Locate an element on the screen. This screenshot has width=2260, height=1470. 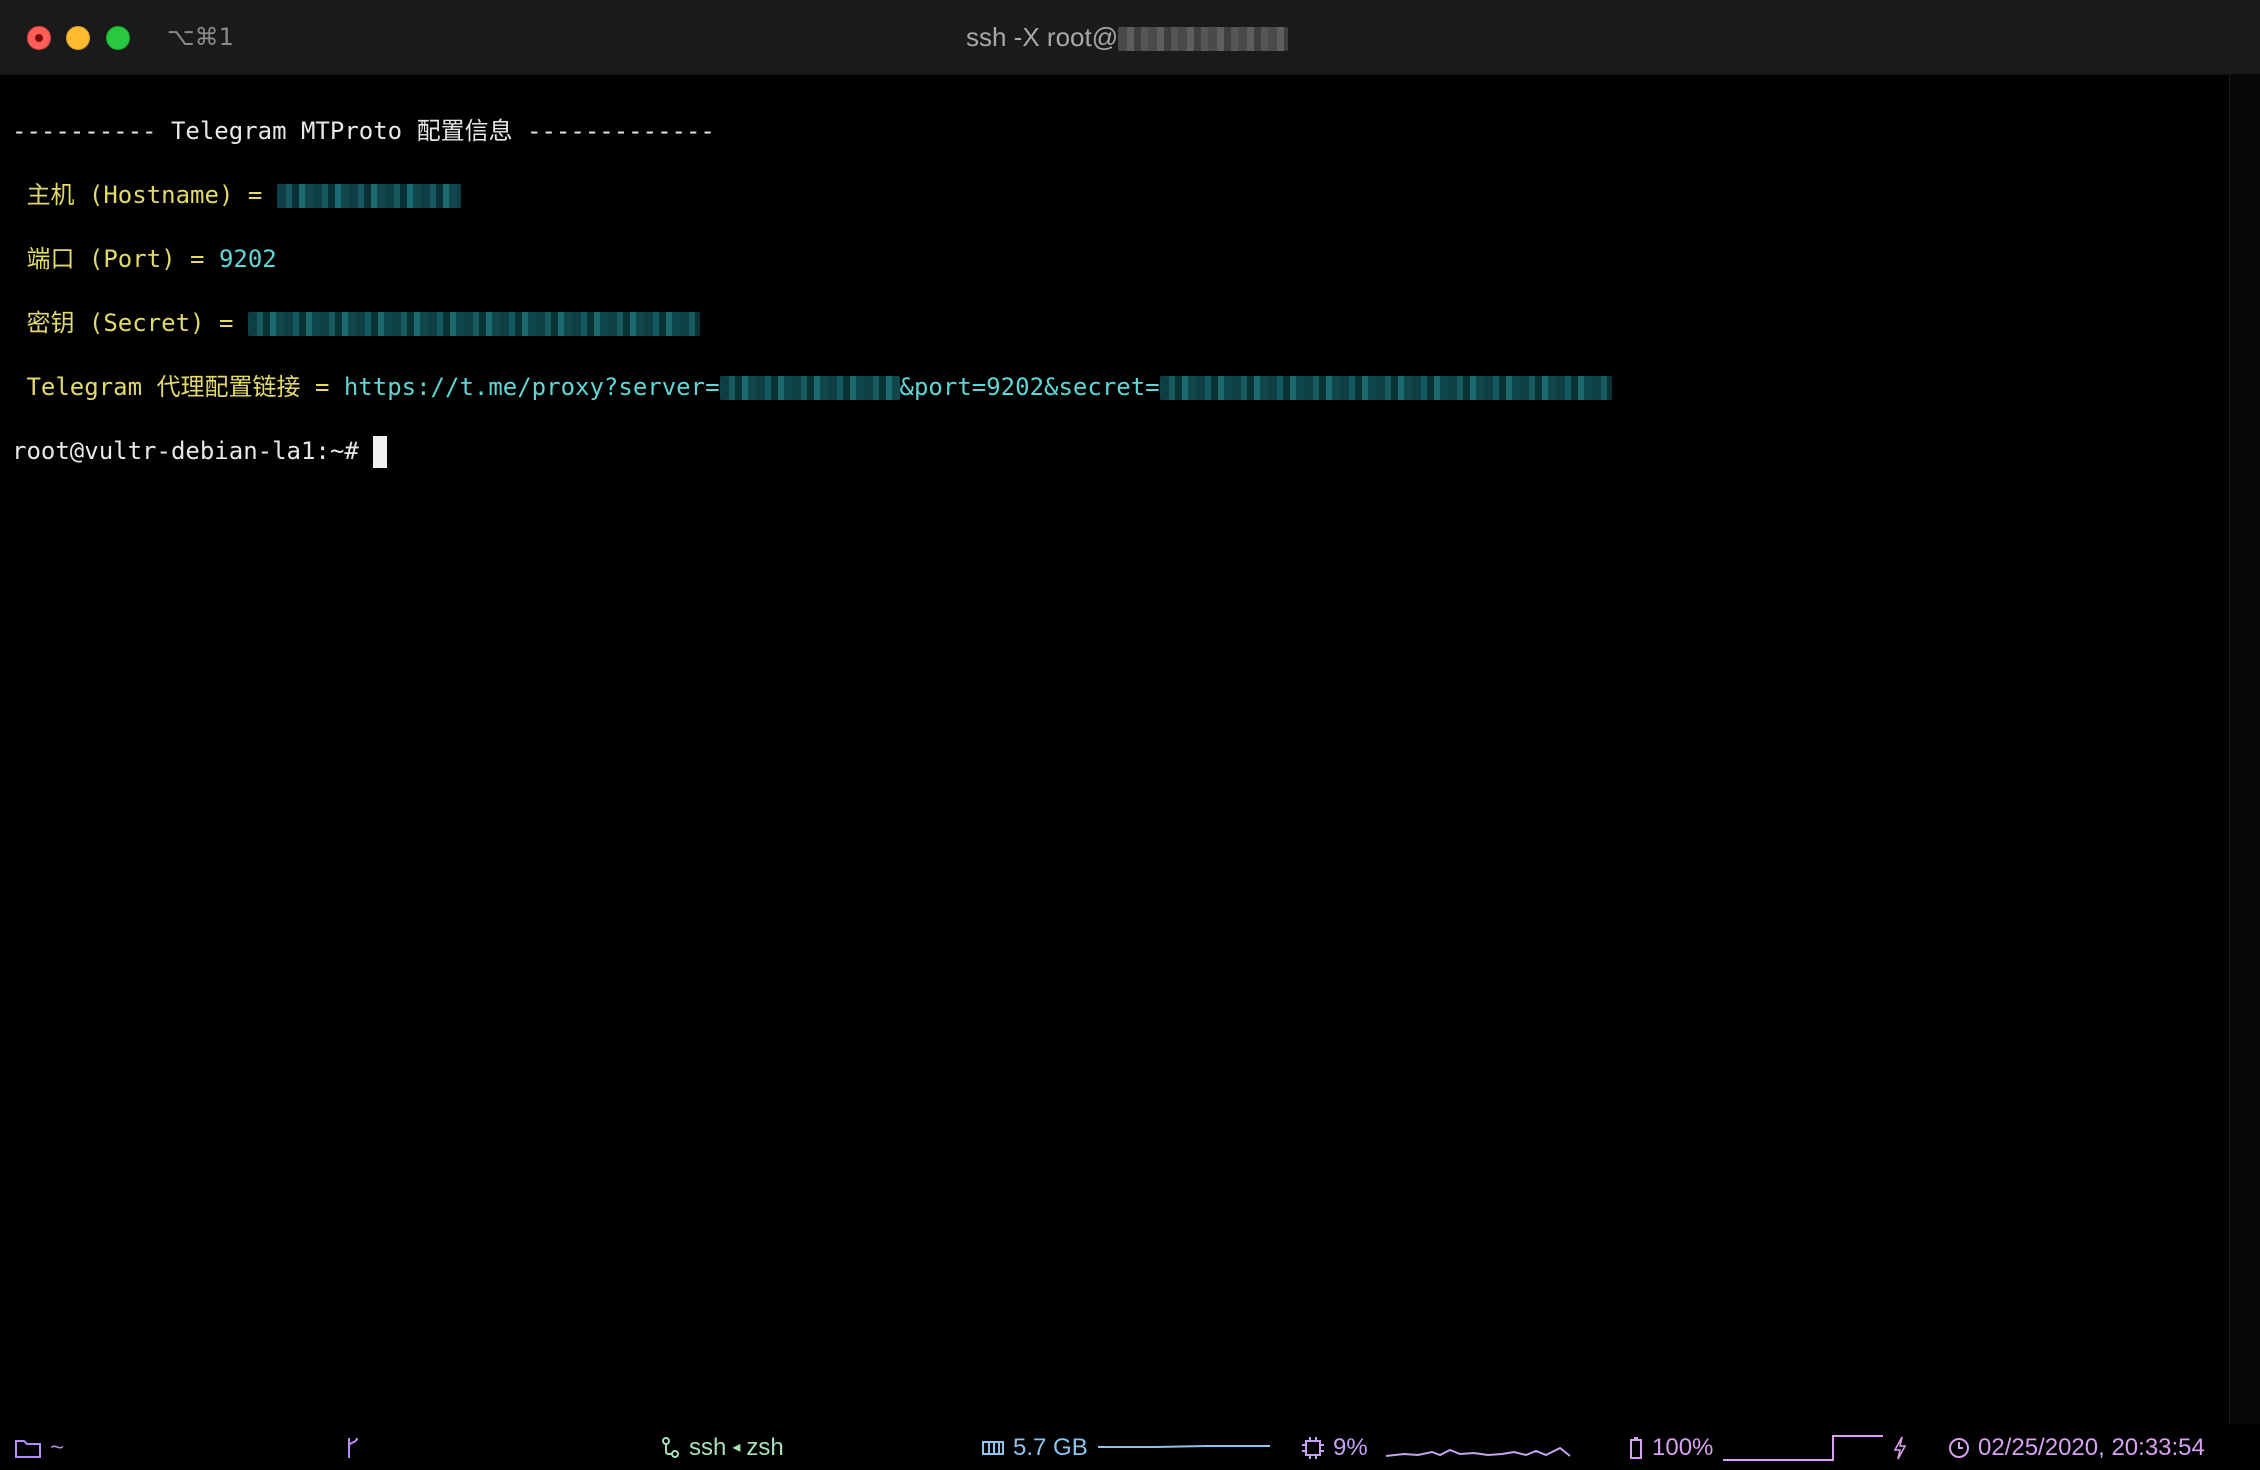
status-cpu: 9% is located at coordinates (1437, 1448).